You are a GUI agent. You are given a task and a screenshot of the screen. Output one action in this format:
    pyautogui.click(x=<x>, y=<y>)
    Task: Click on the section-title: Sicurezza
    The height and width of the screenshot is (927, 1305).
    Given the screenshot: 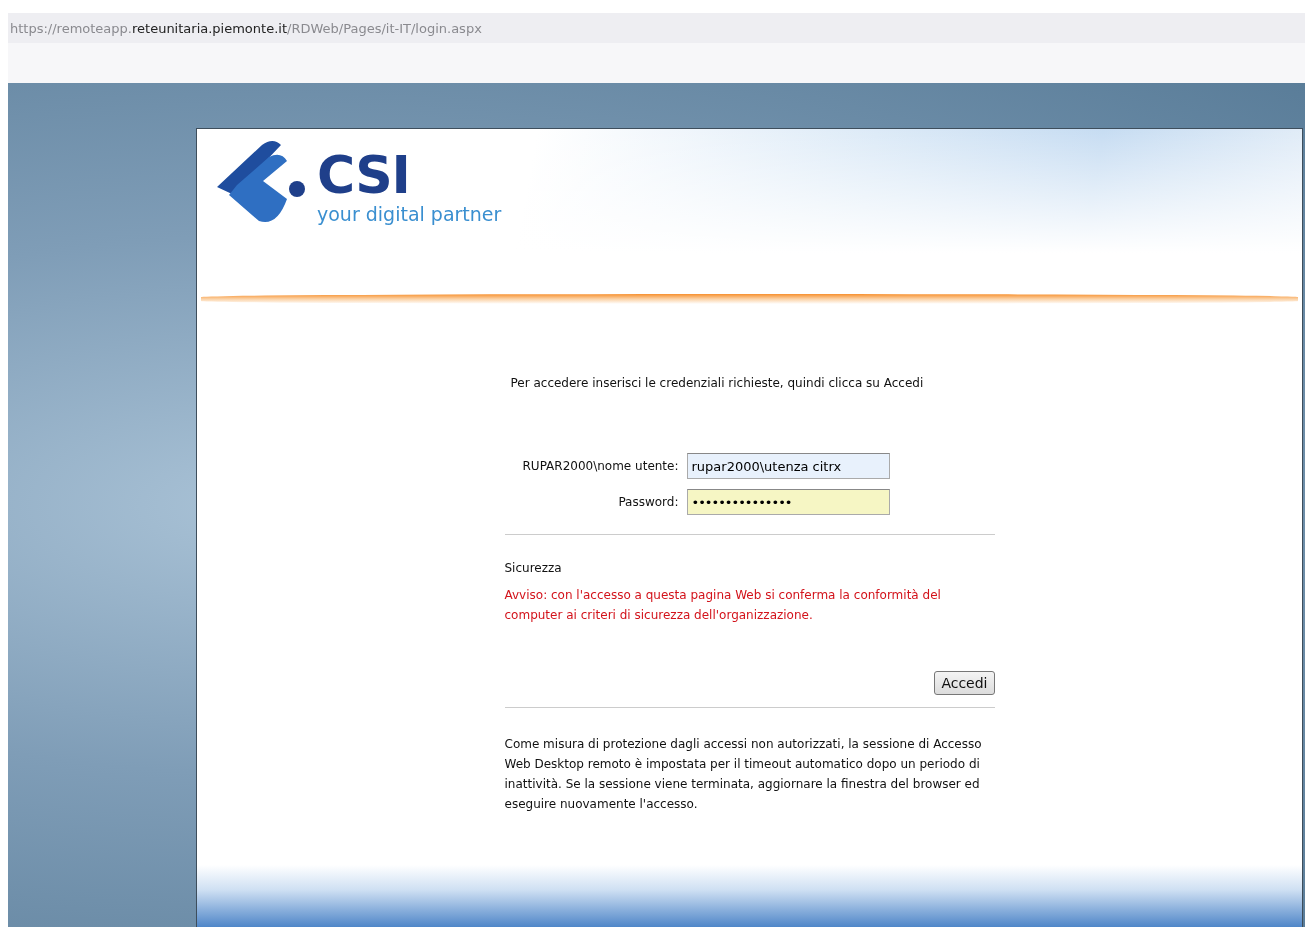 What is the action you would take?
    pyautogui.click(x=533, y=568)
    